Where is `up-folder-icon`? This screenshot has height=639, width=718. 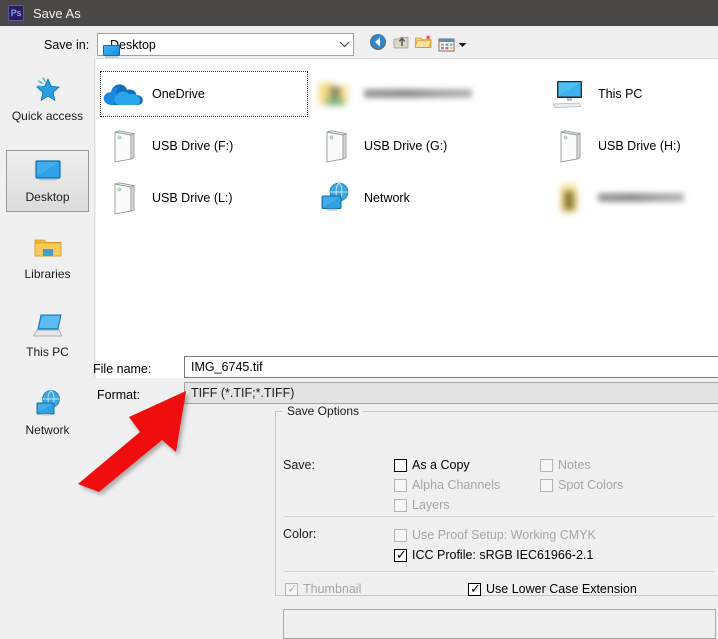 up-folder-icon is located at coordinates (401, 44).